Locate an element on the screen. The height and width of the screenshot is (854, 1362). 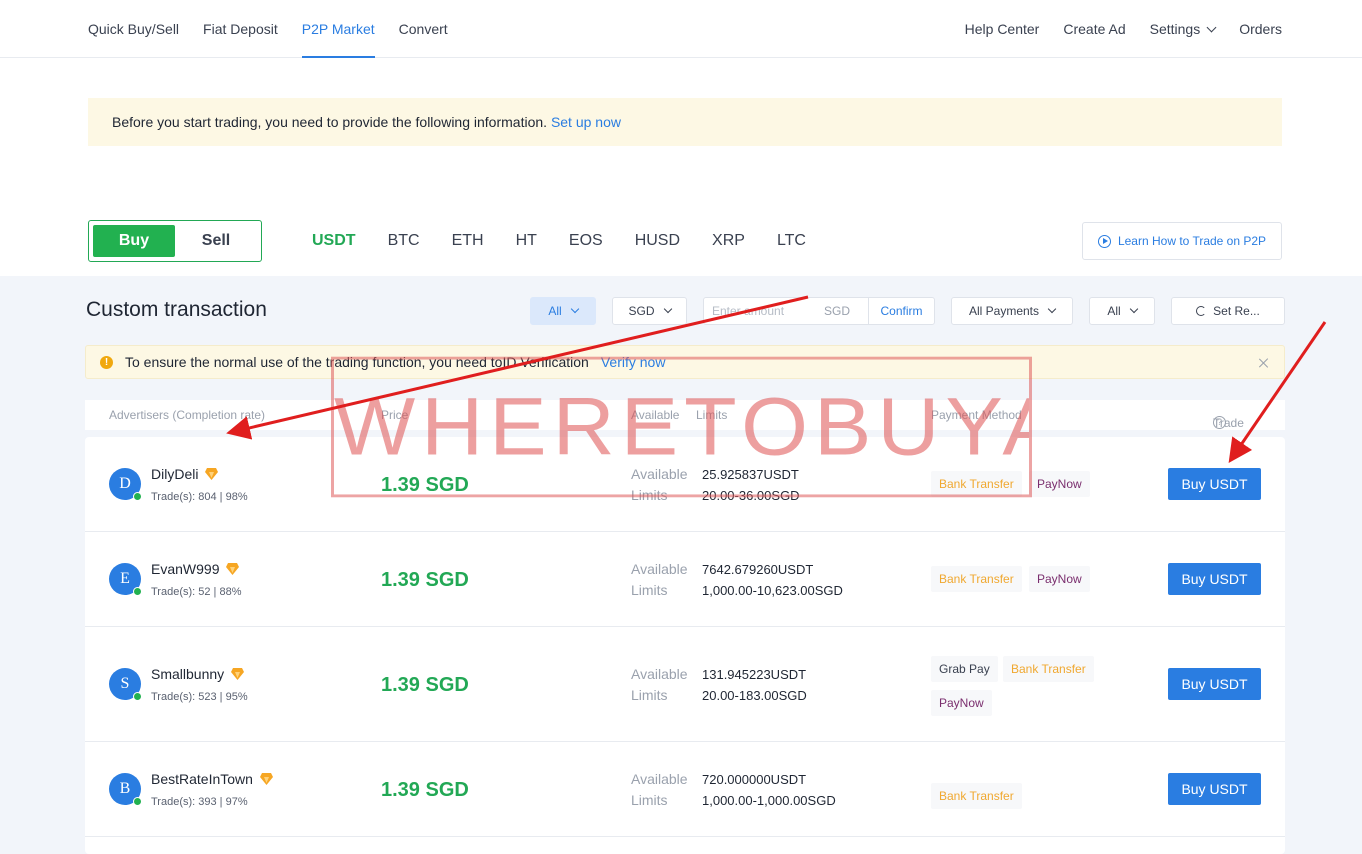
advertiser-name-text: DilyDeli is located at coordinates (175, 474).